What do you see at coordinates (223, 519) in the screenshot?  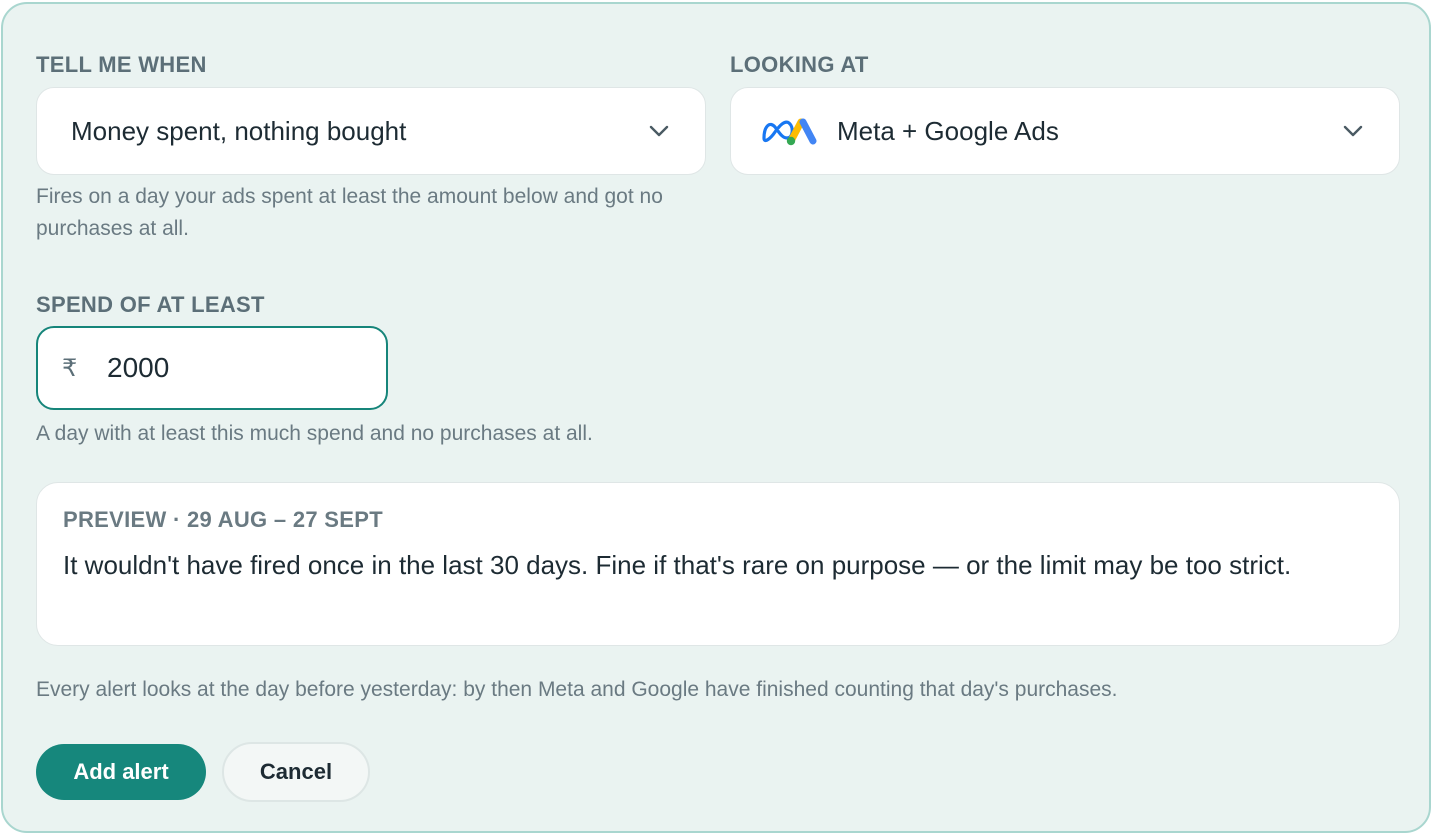 I see `preview-heading: PREVIEW · 29 AUG – 27 SEPT` at bounding box center [223, 519].